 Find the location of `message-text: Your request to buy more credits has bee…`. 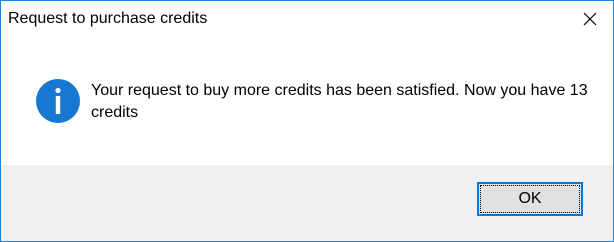

message-text: Your request to buy more credits has bee… is located at coordinates (339, 101).